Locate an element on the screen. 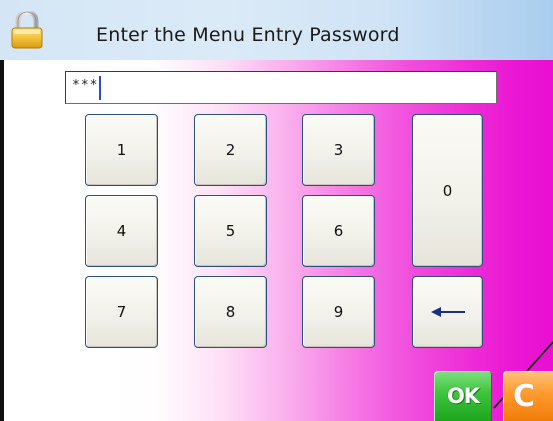  key-7: 7 is located at coordinates (121, 312).